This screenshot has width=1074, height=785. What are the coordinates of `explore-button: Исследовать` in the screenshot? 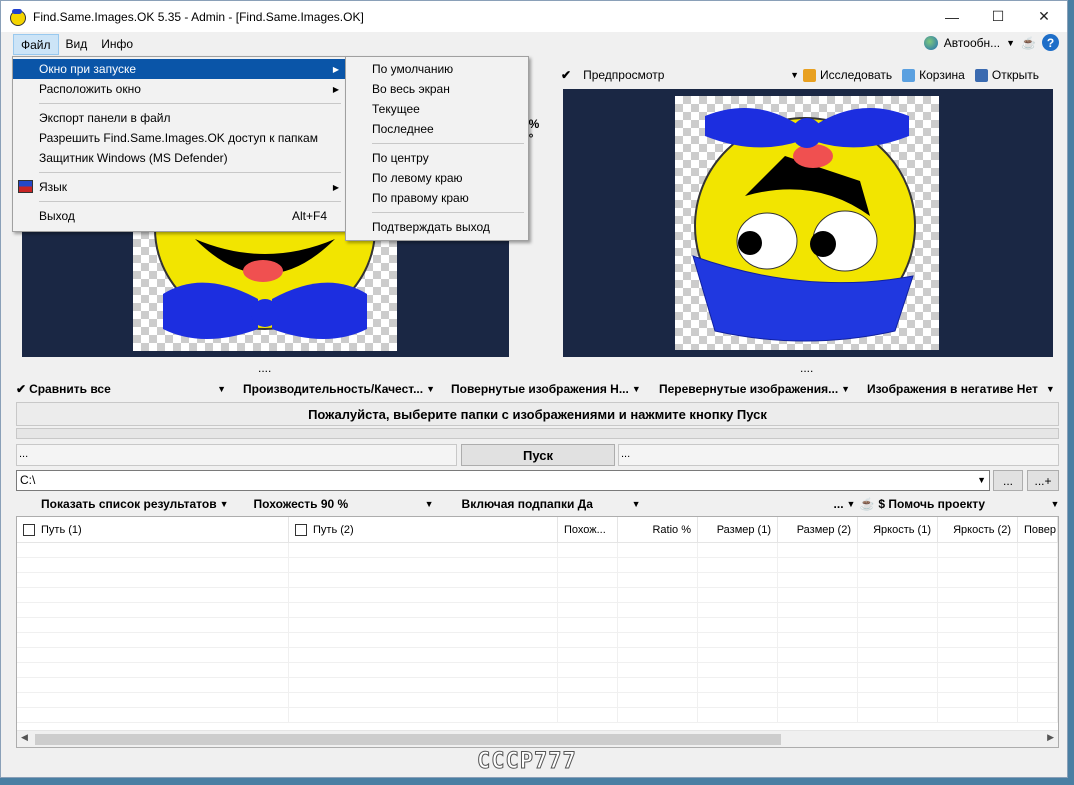 It's located at (856, 75).